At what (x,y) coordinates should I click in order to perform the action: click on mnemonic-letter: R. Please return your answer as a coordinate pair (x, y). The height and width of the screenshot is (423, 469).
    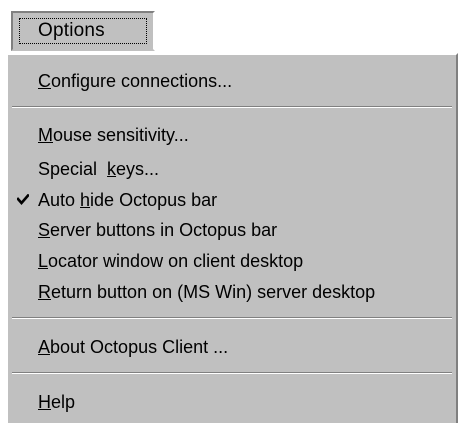
    Looking at the image, I should click on (44, 292).